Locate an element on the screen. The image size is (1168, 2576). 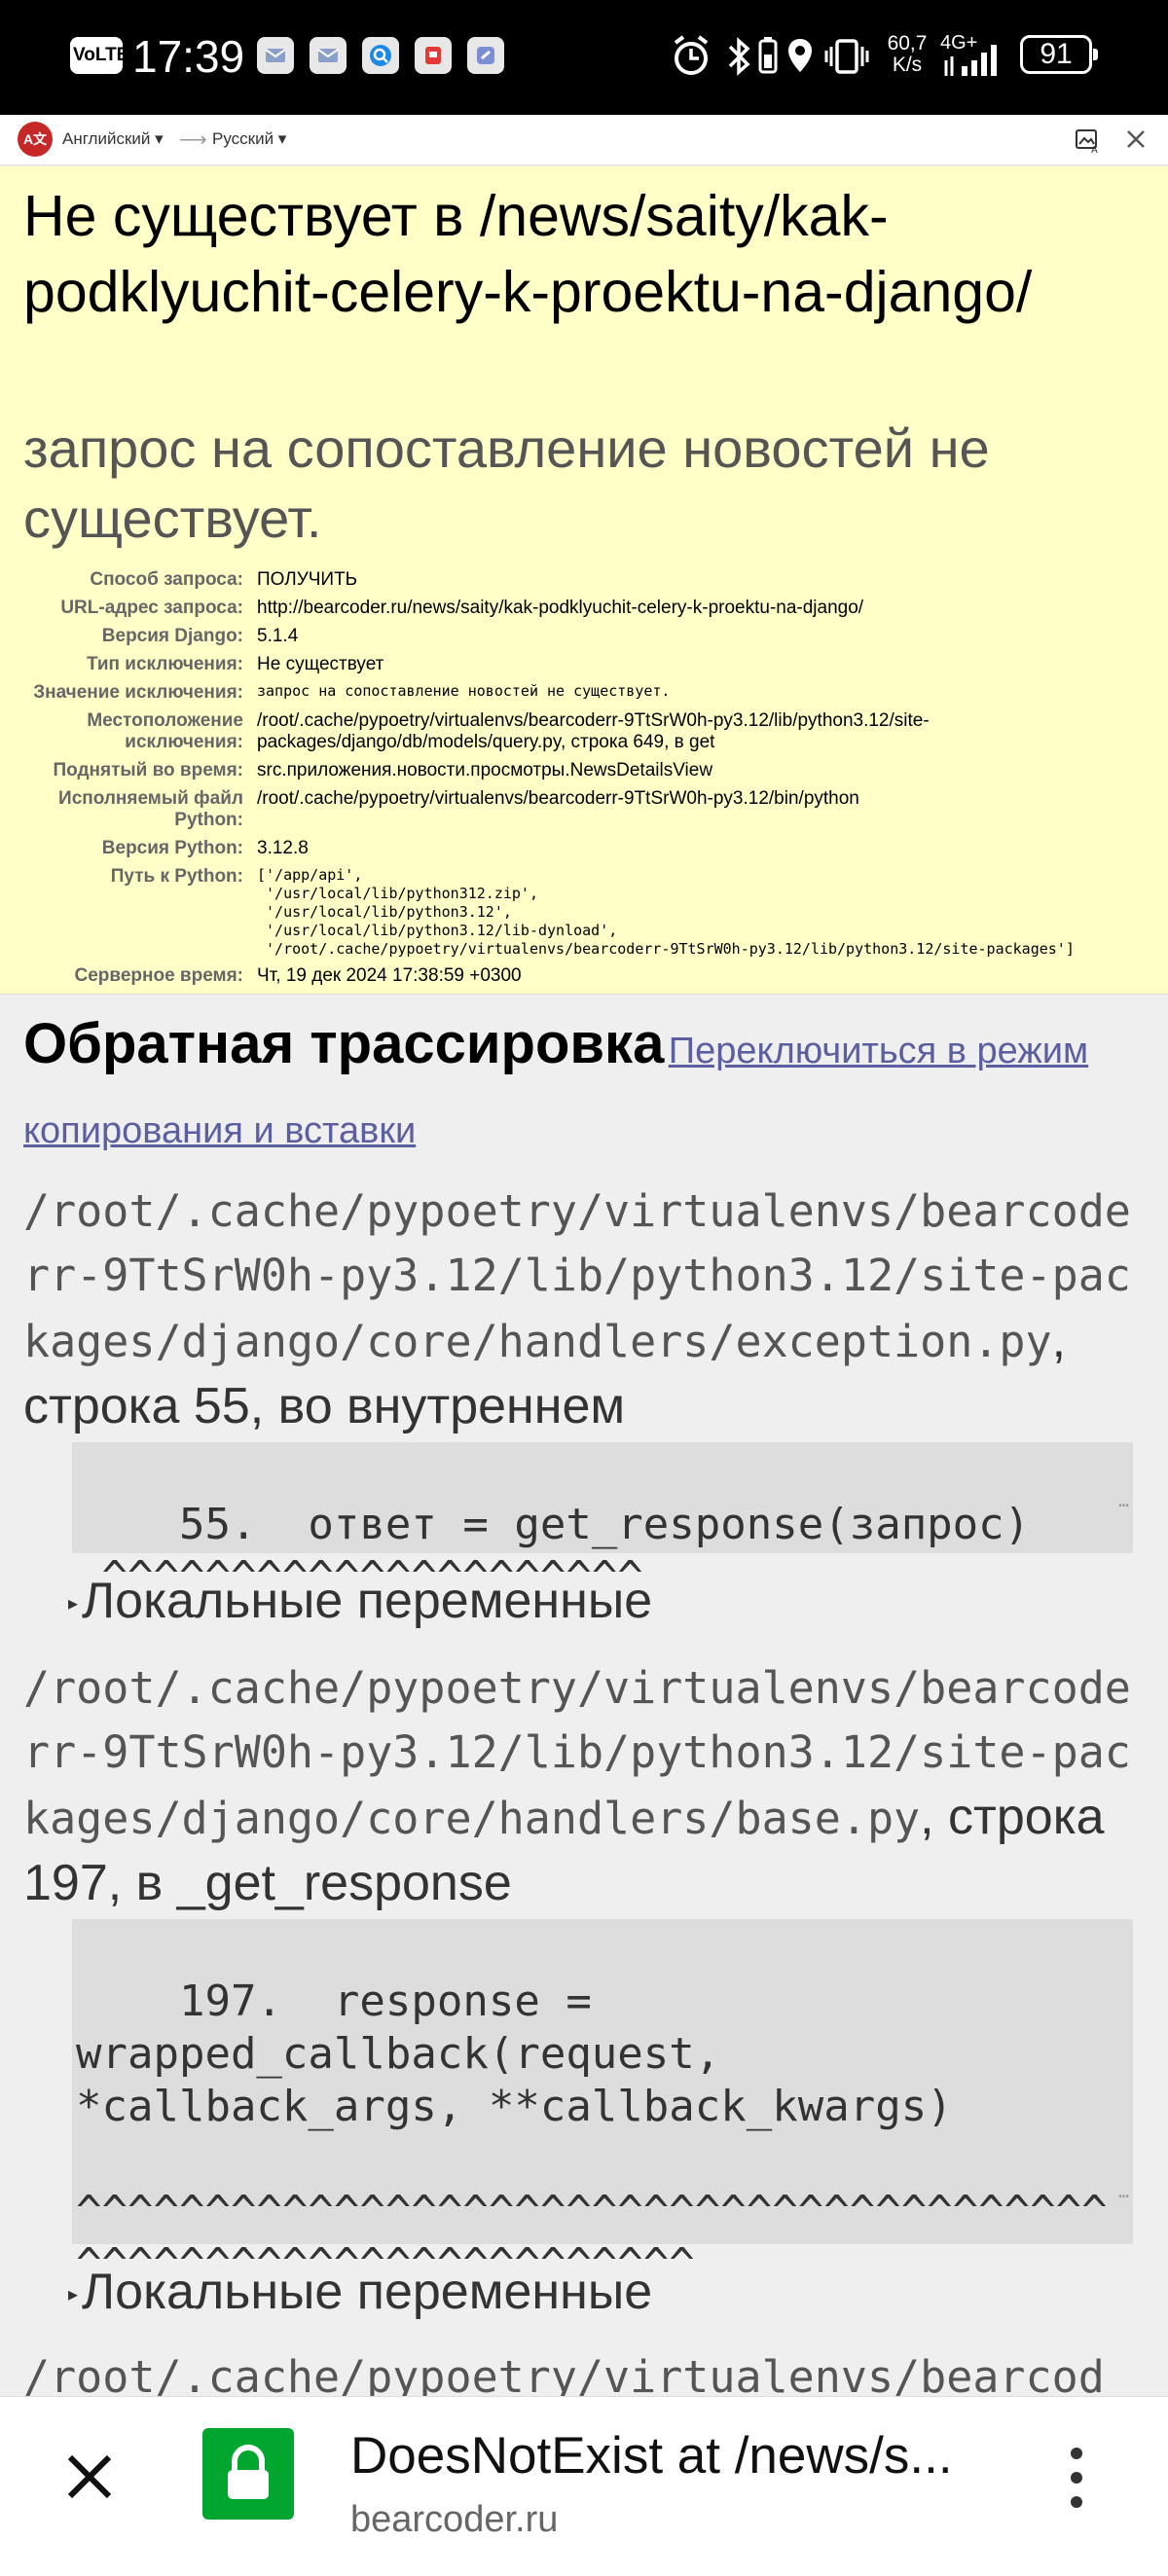
vibrate-icon is located at coordinates (847, 56).